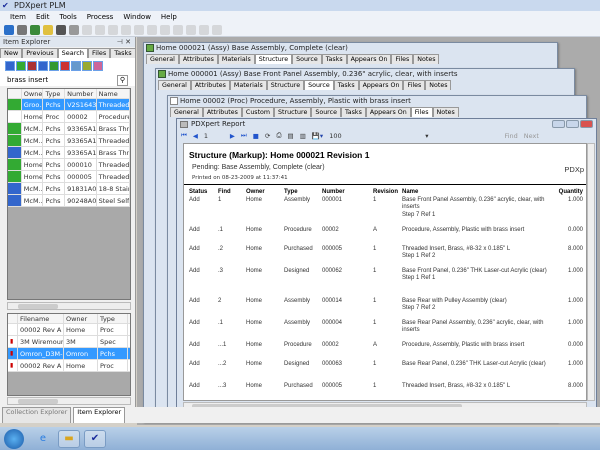 This screenshot has width=600, height=450. Describe the element at coordinates (69, 401) in the screenshot. I see `files-hscrollbar` at that location.